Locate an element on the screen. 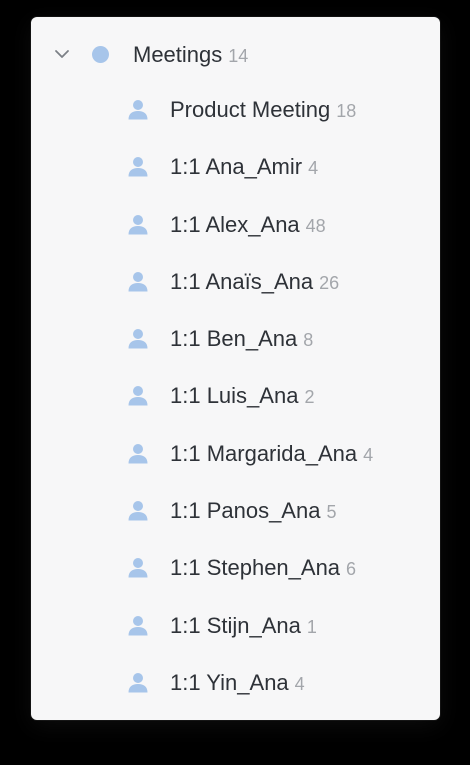 The width and height of the screenshot is (470, 765). item-count: 6 is located at coordinates (351, 569).